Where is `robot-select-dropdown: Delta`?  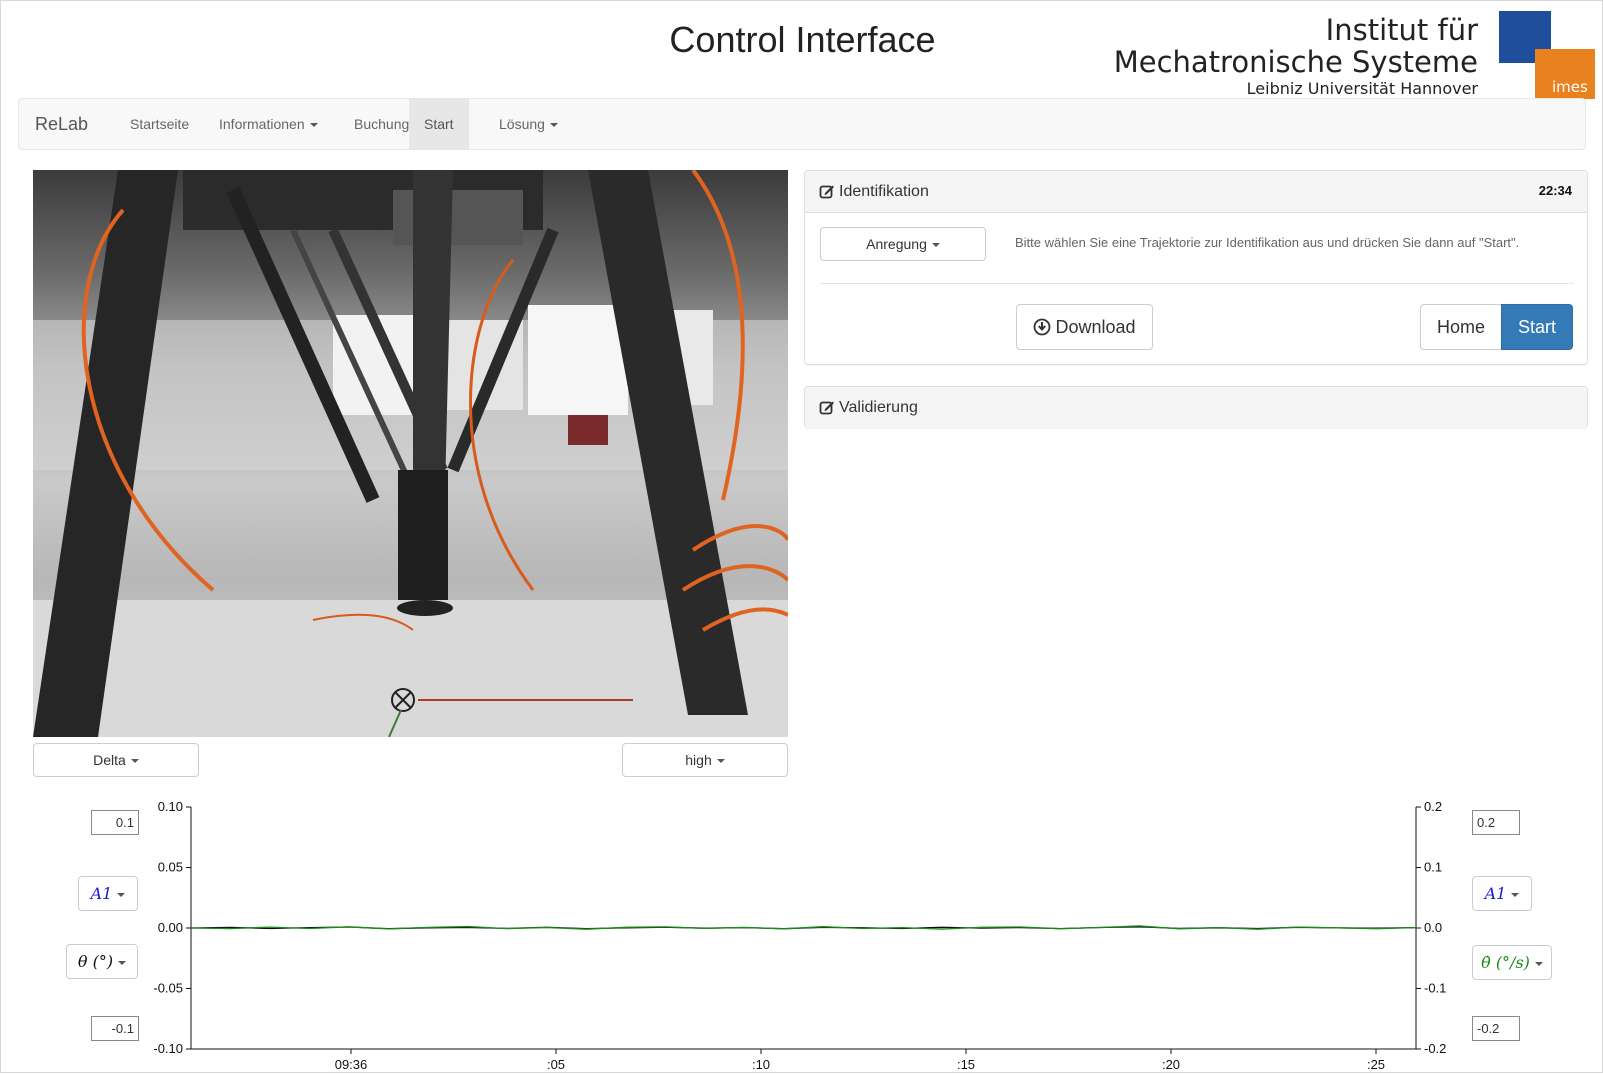
robot-select-dropdown: Delta is located at coordinates (116, 760).